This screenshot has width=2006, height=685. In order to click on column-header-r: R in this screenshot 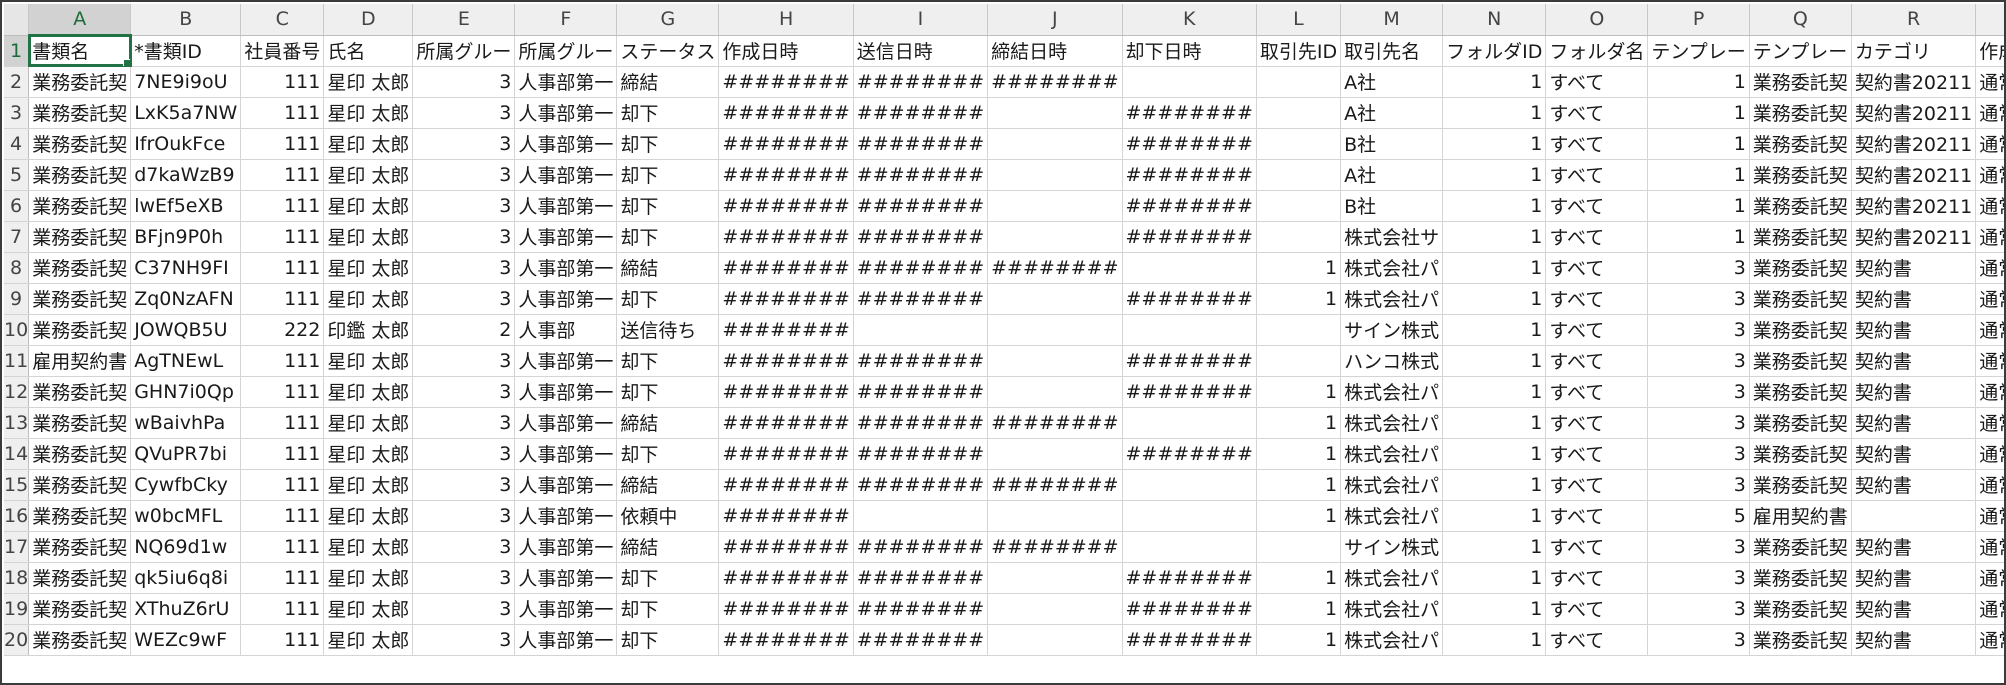, I will do `click(1914, 20)`.